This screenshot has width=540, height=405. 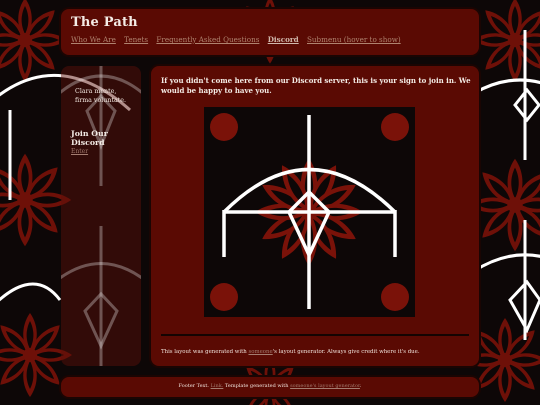 I want to click on footer-text-middle: Template generated with, so click(x=257, y=386).